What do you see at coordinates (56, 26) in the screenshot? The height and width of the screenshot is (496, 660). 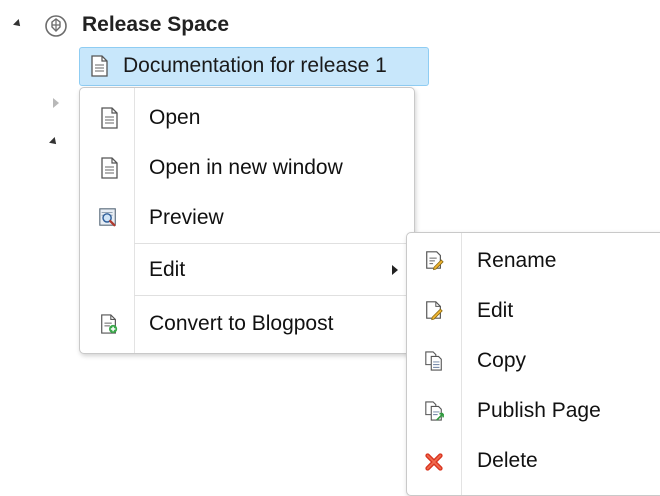 I see `space-icon` at bounding box center [56, 26].